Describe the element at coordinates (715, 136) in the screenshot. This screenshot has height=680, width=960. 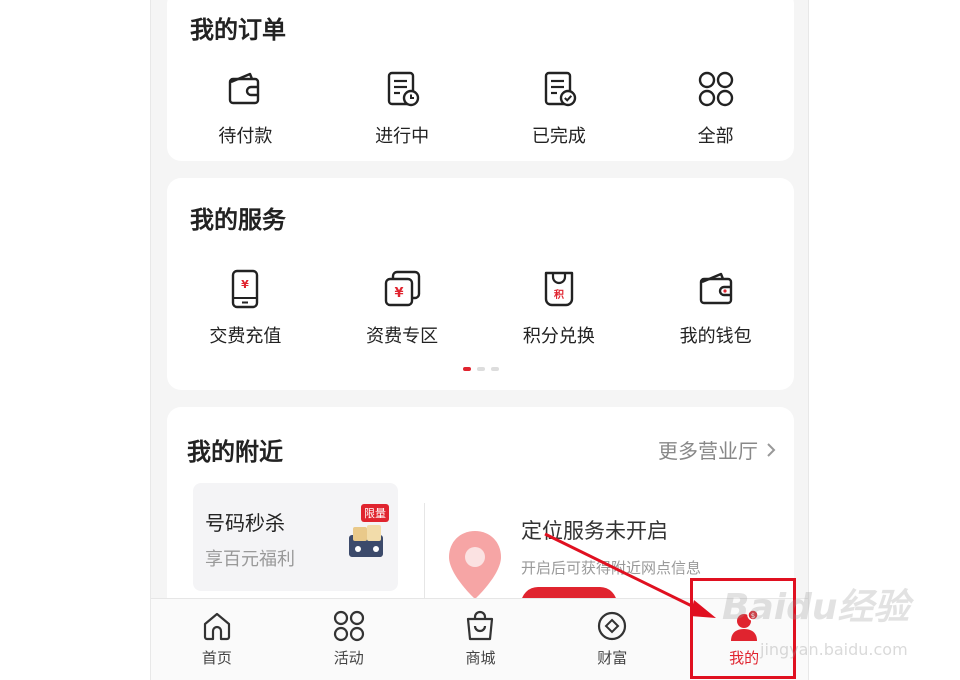
I see `order-all-label: 全部` at that location.